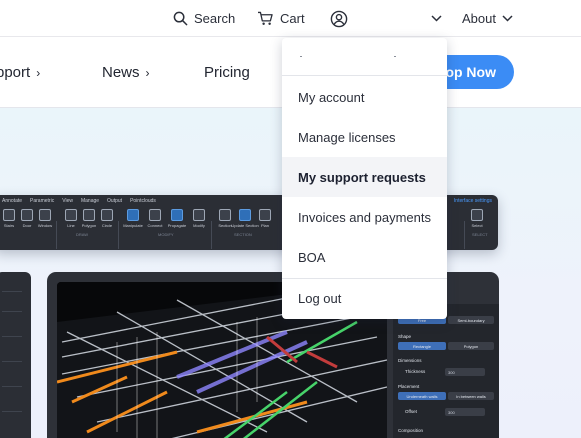  What do you see at coordinates (243, 234) in the screenshot?
I see `ribbon-group-label: SECTION` at bounding box center [243, 234].